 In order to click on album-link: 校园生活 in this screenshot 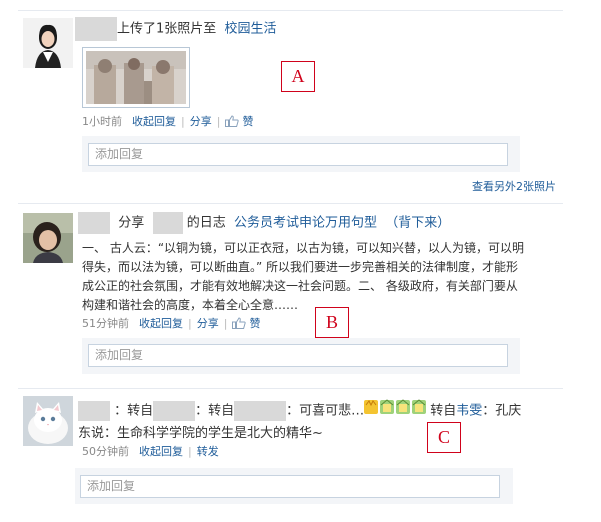, I will do `click(251, 29)`.